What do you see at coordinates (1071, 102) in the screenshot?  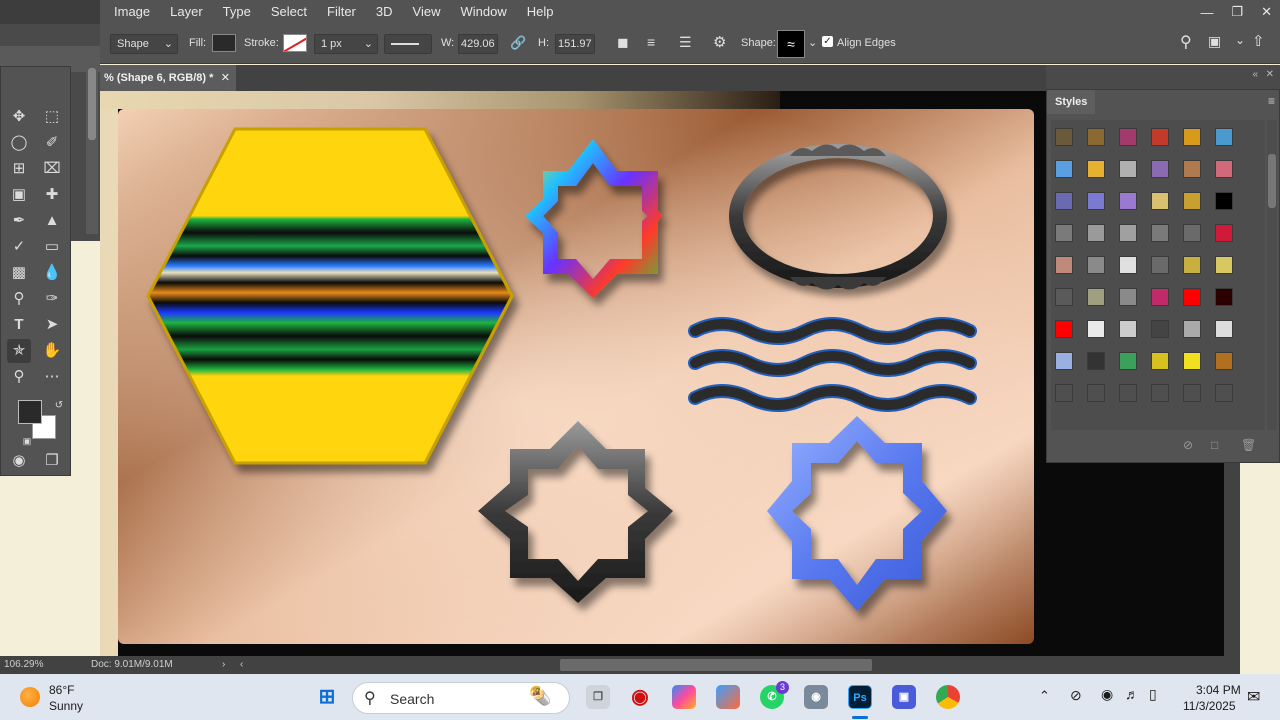 I see `styles-tab: Styles` at bounding box center [1071, 102].